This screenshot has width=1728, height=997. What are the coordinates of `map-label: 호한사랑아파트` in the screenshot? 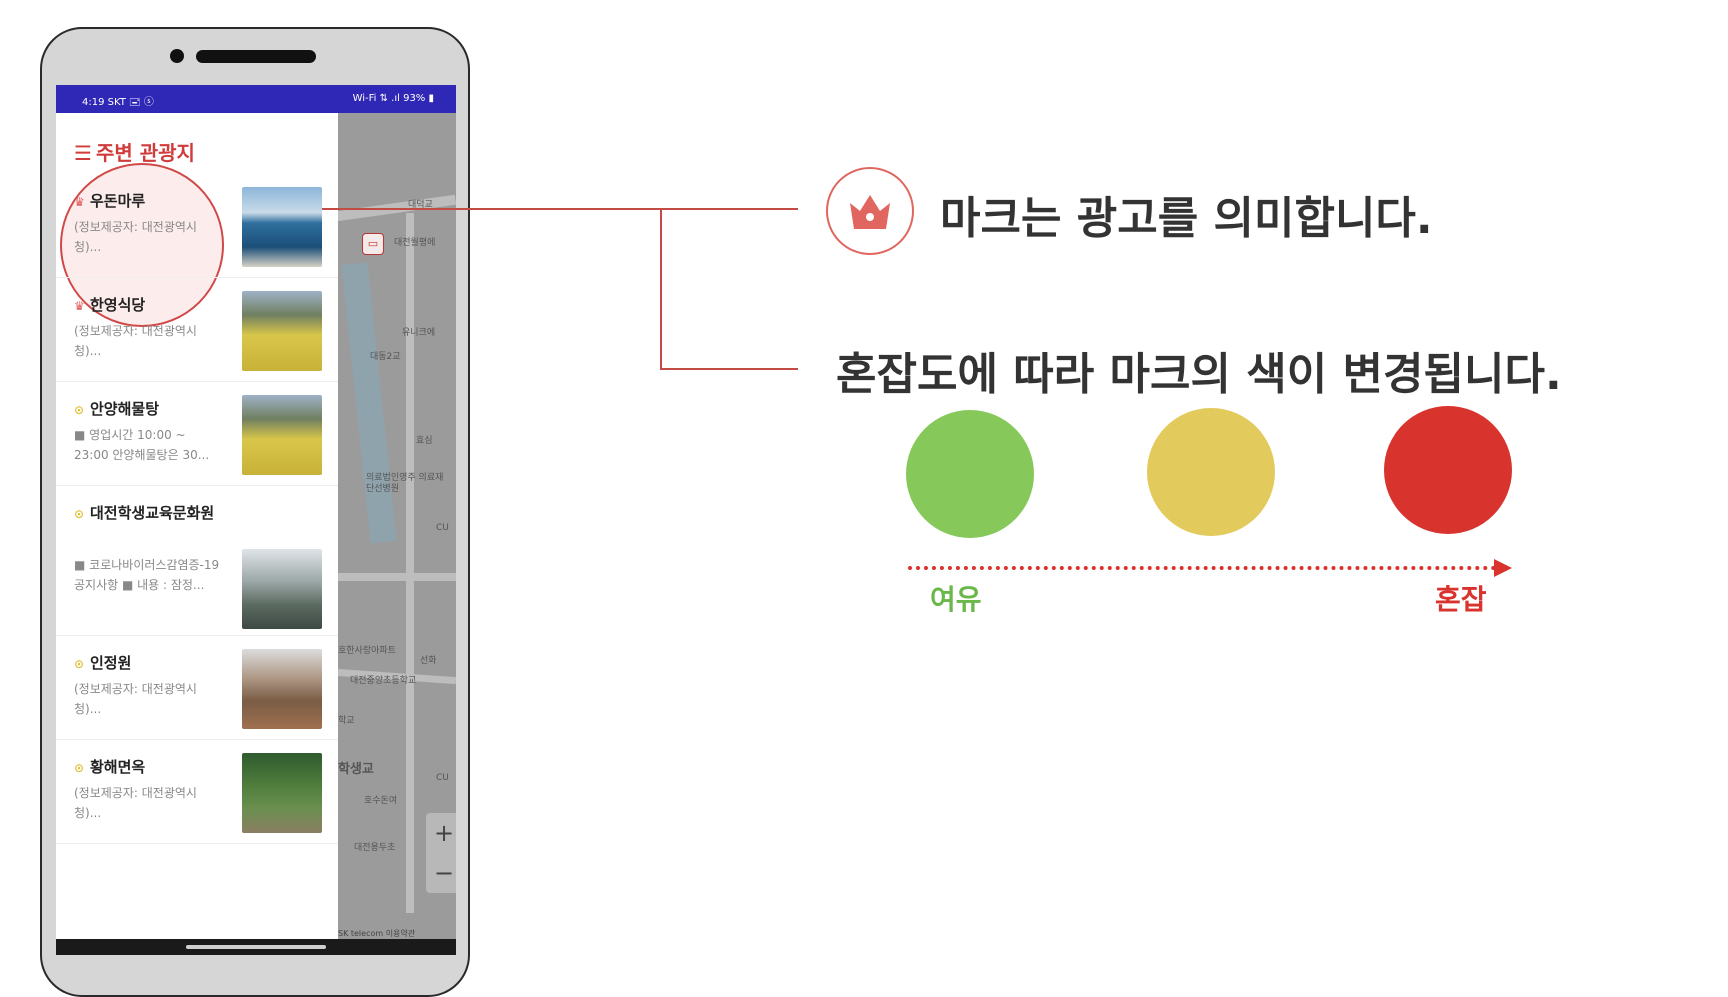 It's located at (367, 651).